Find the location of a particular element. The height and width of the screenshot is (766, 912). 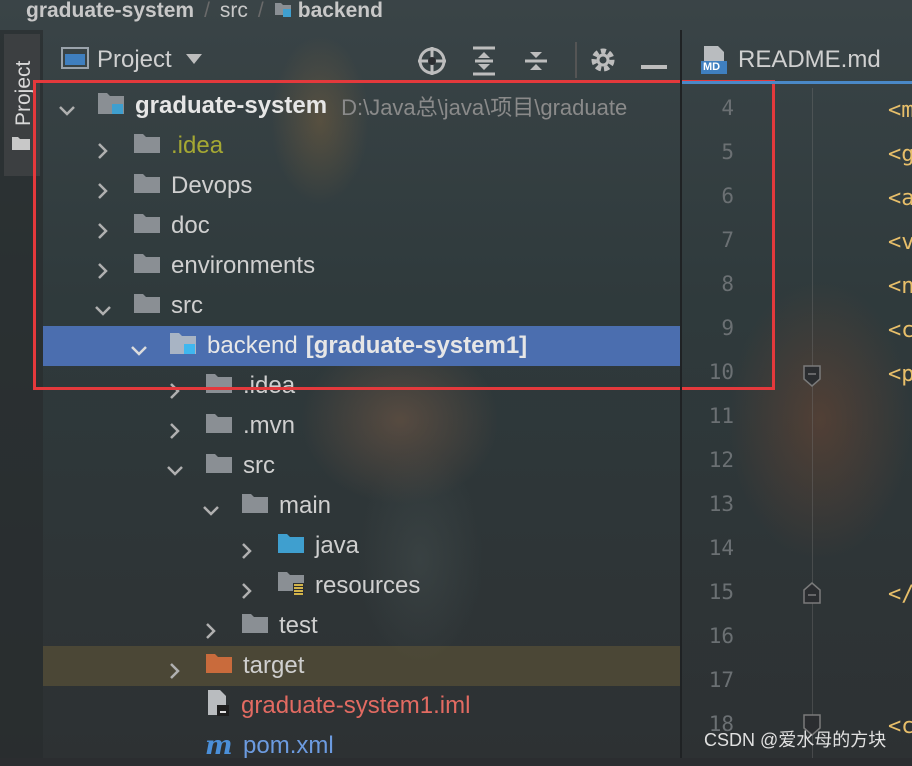

locate-icon is located at coordinates (432, 63).